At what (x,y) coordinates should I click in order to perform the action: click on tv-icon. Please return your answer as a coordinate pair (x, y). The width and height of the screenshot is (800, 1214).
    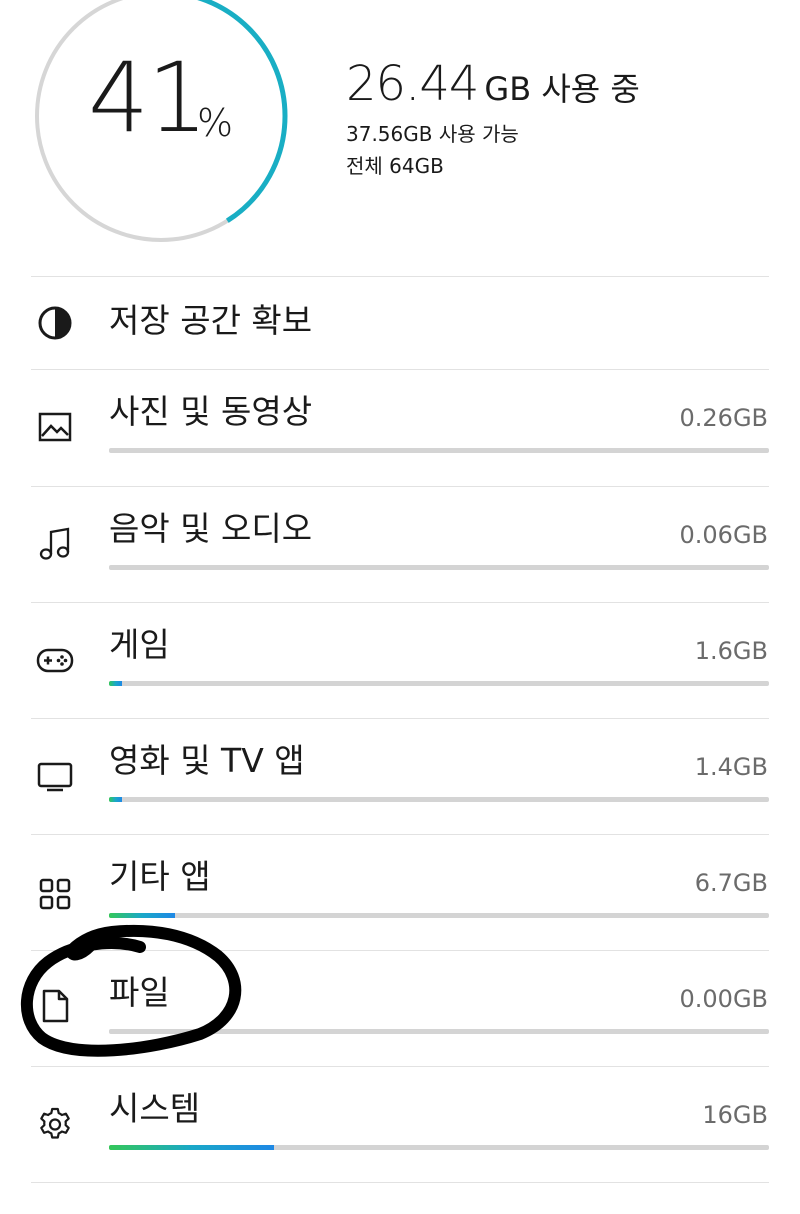
    Looking at the image, I should click on (55, 777).